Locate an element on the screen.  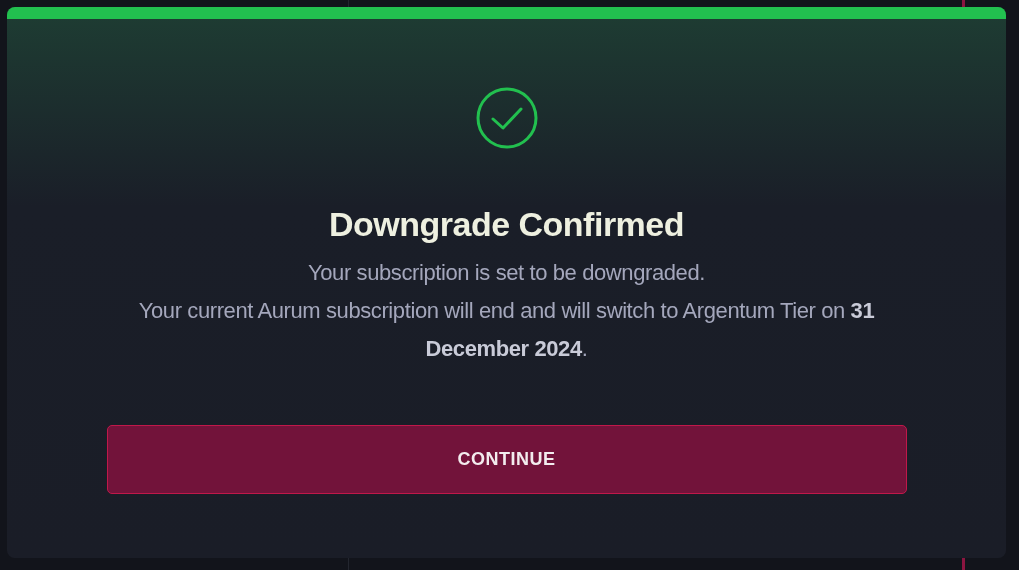
dialog-title: Downgrade Confirmed is located at coordinates (506, 224).